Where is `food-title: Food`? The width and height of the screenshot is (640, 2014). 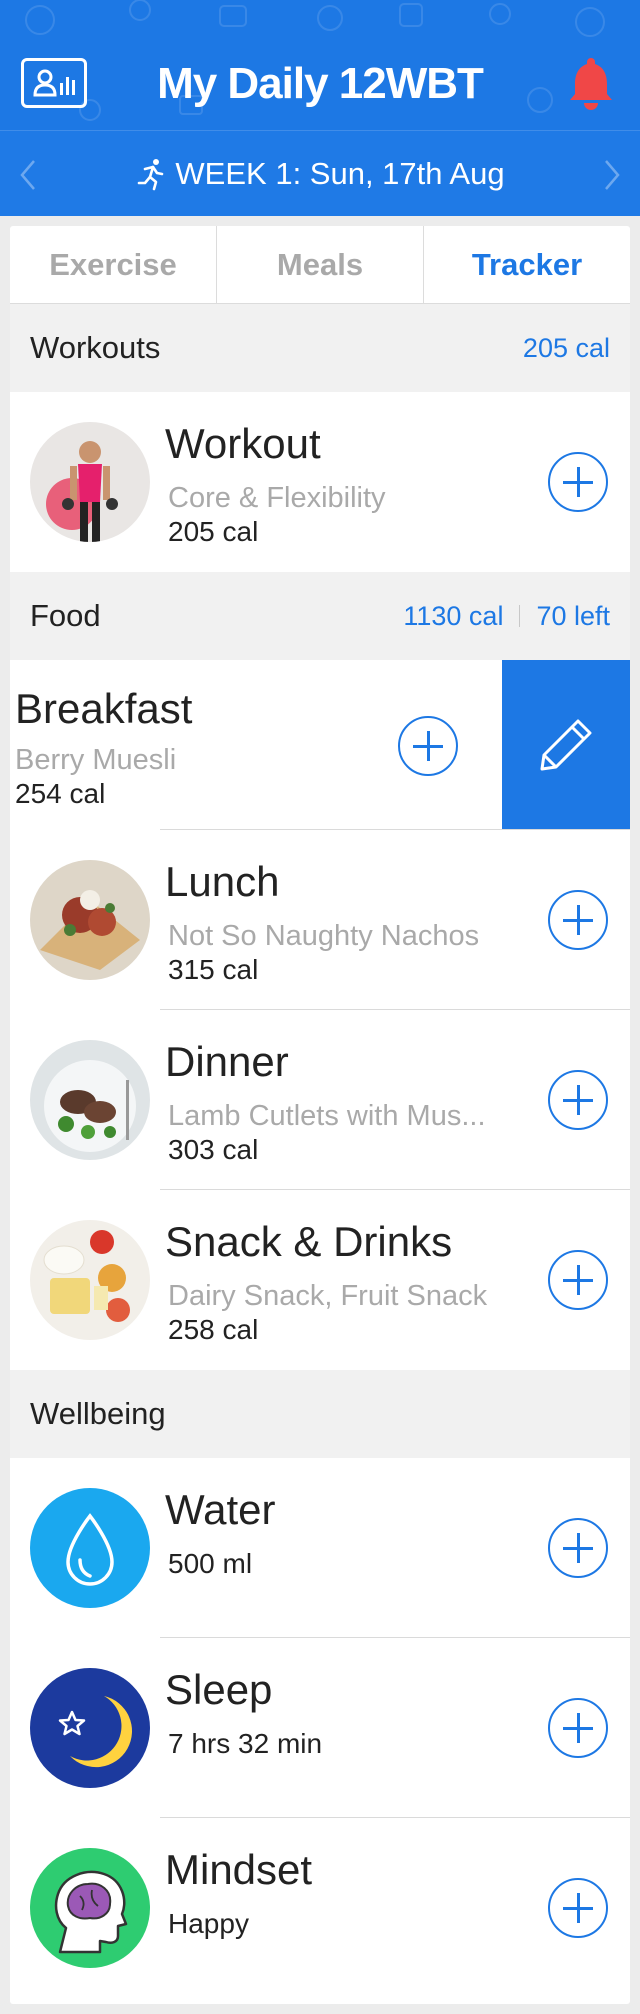 food-title: Food is located at coordinates (65, 615).